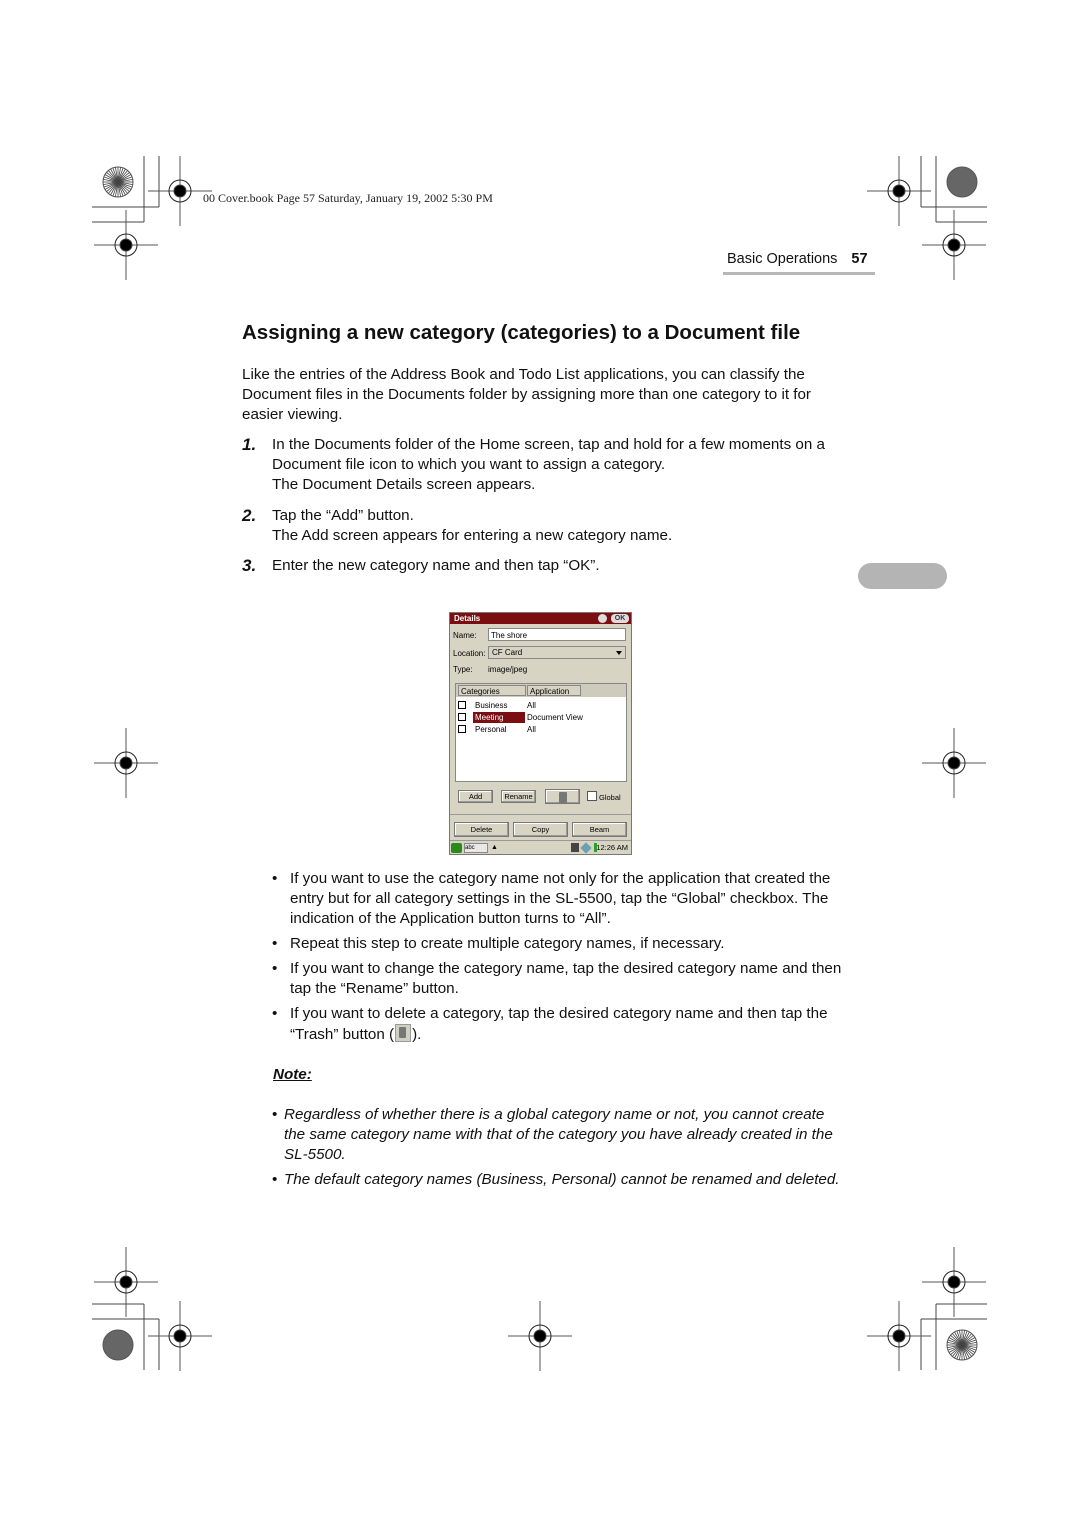 The width and height of the screenshot is (1080, 1528). I want to click on location-select: CF Card, so click(557, 652).